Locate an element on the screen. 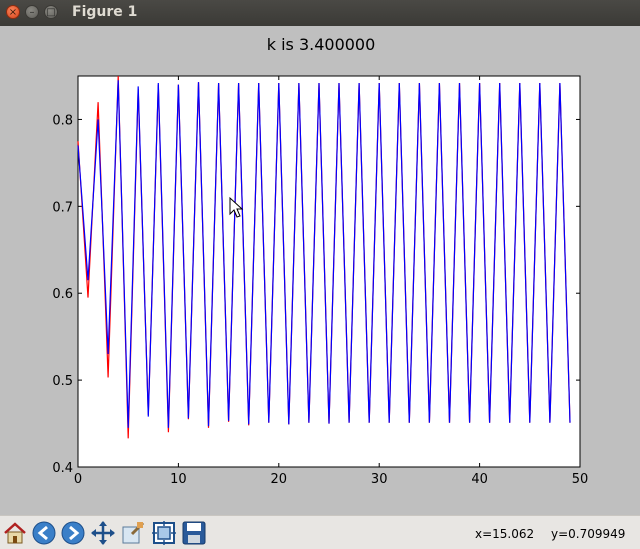 The image size is (640, 549). forward-button is located at coordinates (73, 533).